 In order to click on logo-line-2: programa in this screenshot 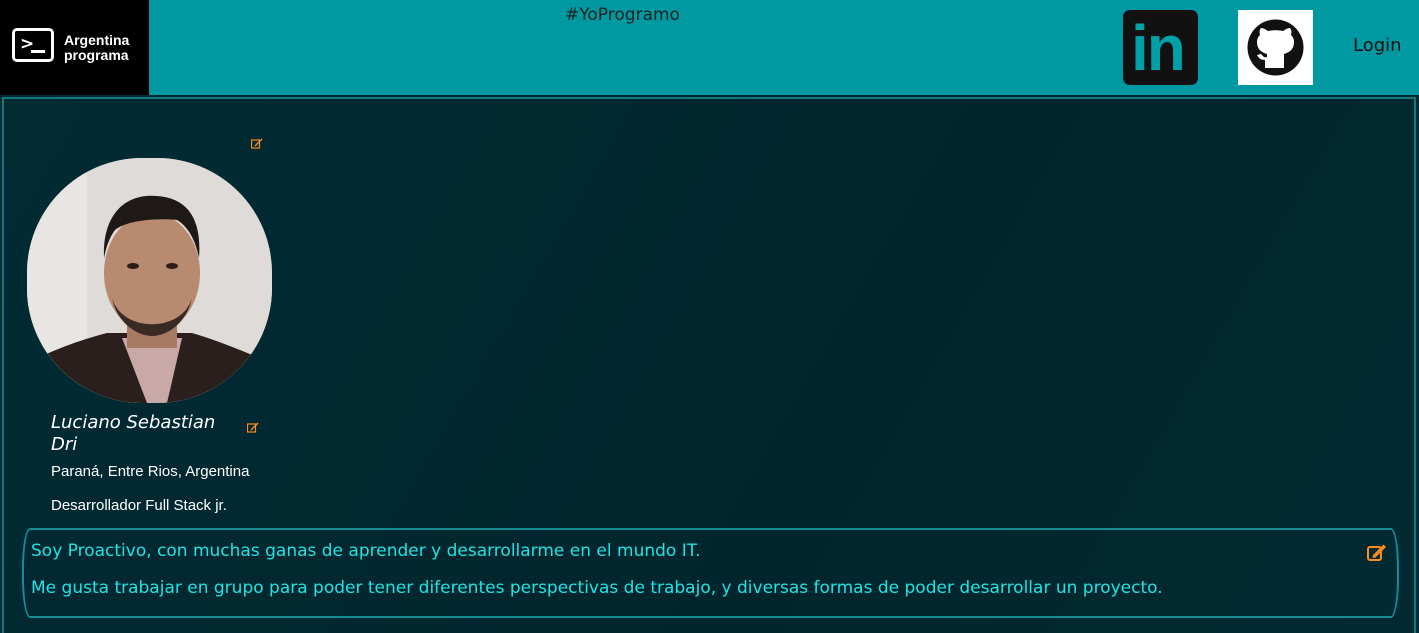, I will do `click(96, 55)`.